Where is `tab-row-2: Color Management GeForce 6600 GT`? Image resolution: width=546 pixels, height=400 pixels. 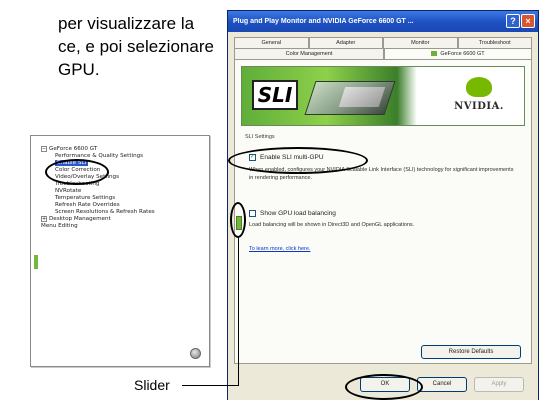
tab-row-2: Color Management GeForce 6600 GT is located at coordinates (383, 53).